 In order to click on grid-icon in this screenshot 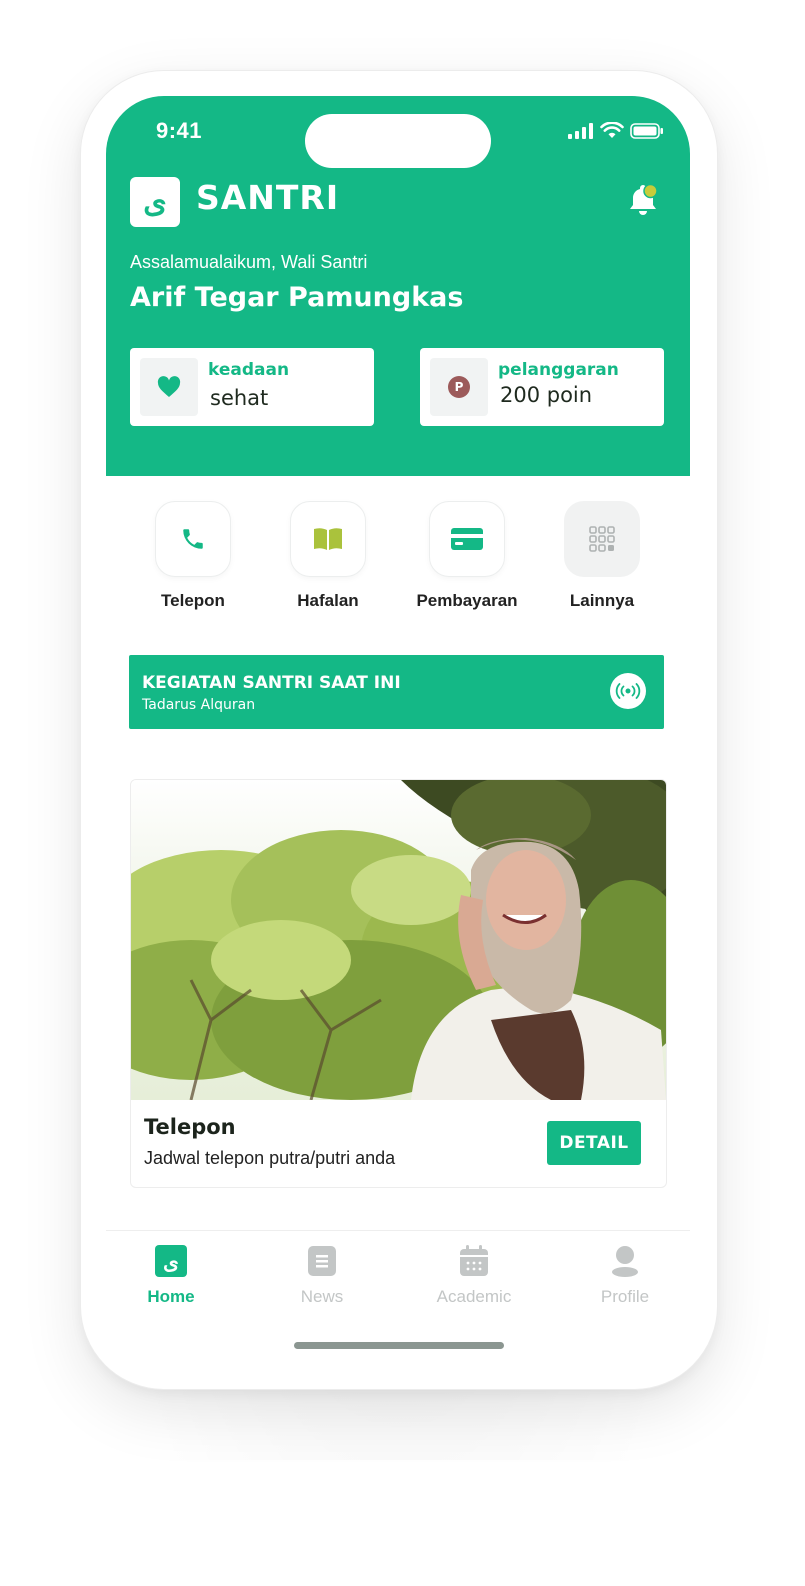, I will do `click(602, 539)`.